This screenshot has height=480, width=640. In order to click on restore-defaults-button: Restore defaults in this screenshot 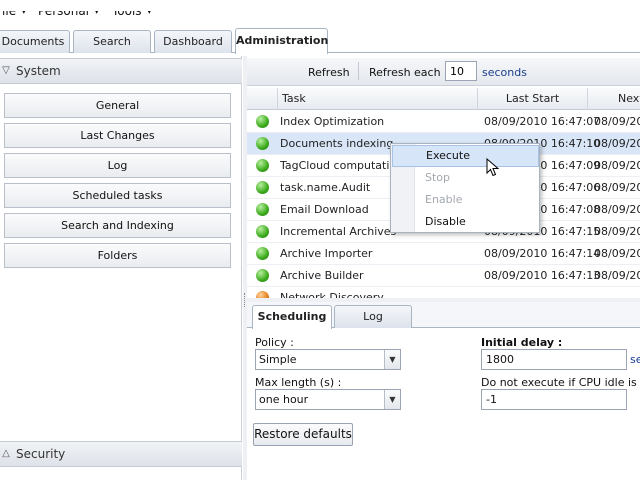, I will do `click(303, 434)`.